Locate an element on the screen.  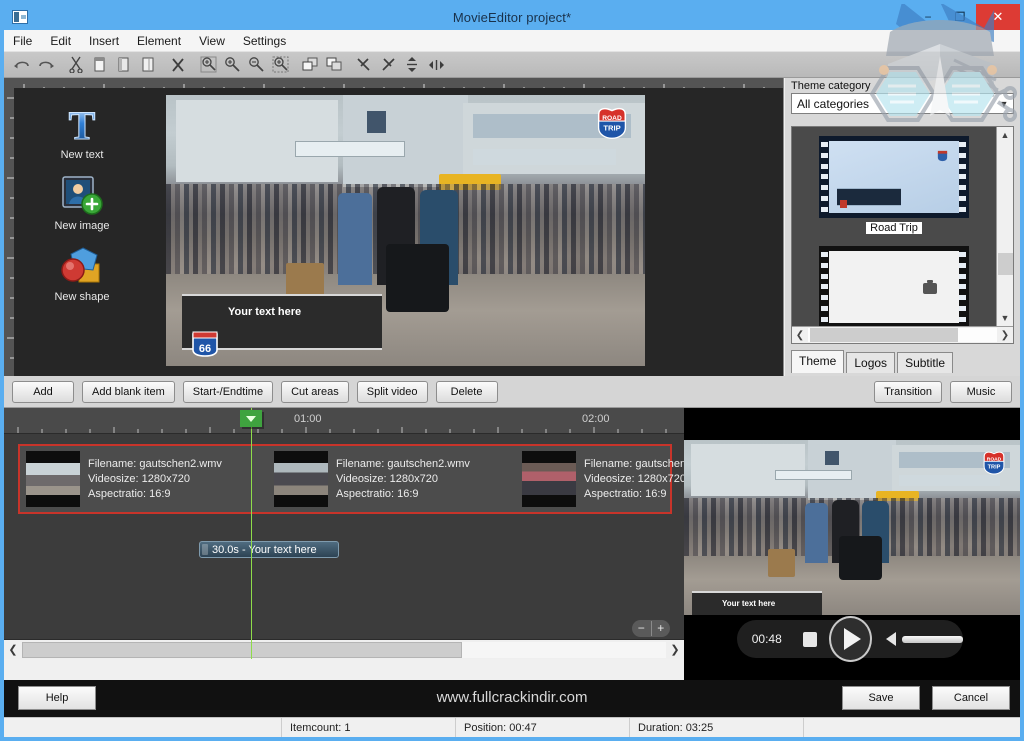
menu-element: Element is located at coordinates (159, 41).